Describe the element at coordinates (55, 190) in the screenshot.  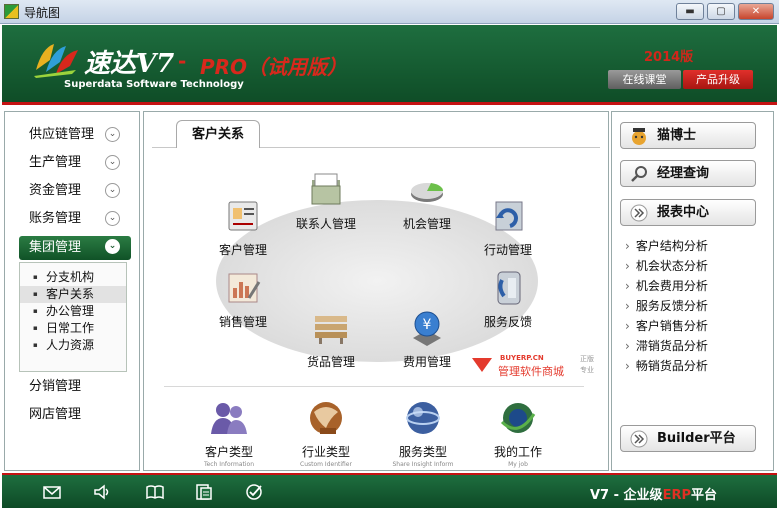
I see `nav-label: 资金管理` at that location.